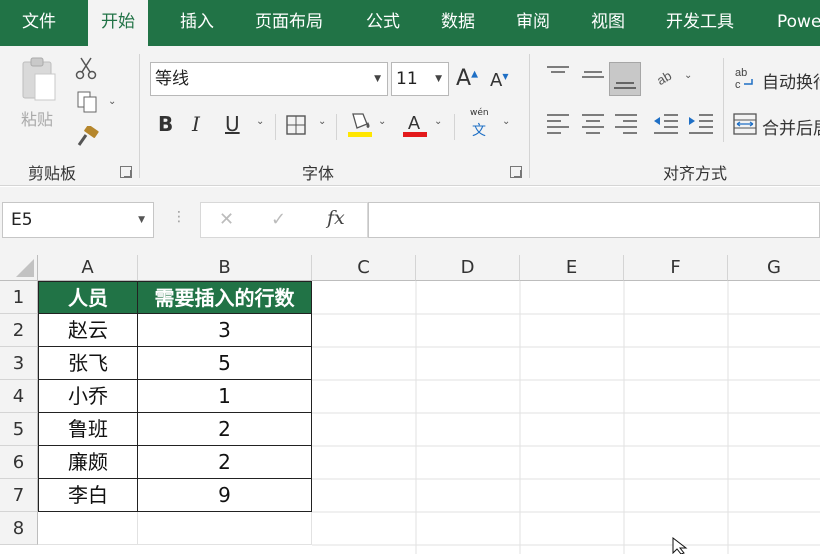  What do you see at coordinates (196, 124) in the screenshot?
I see `italic-button: I` at bounding box center [196, 124].